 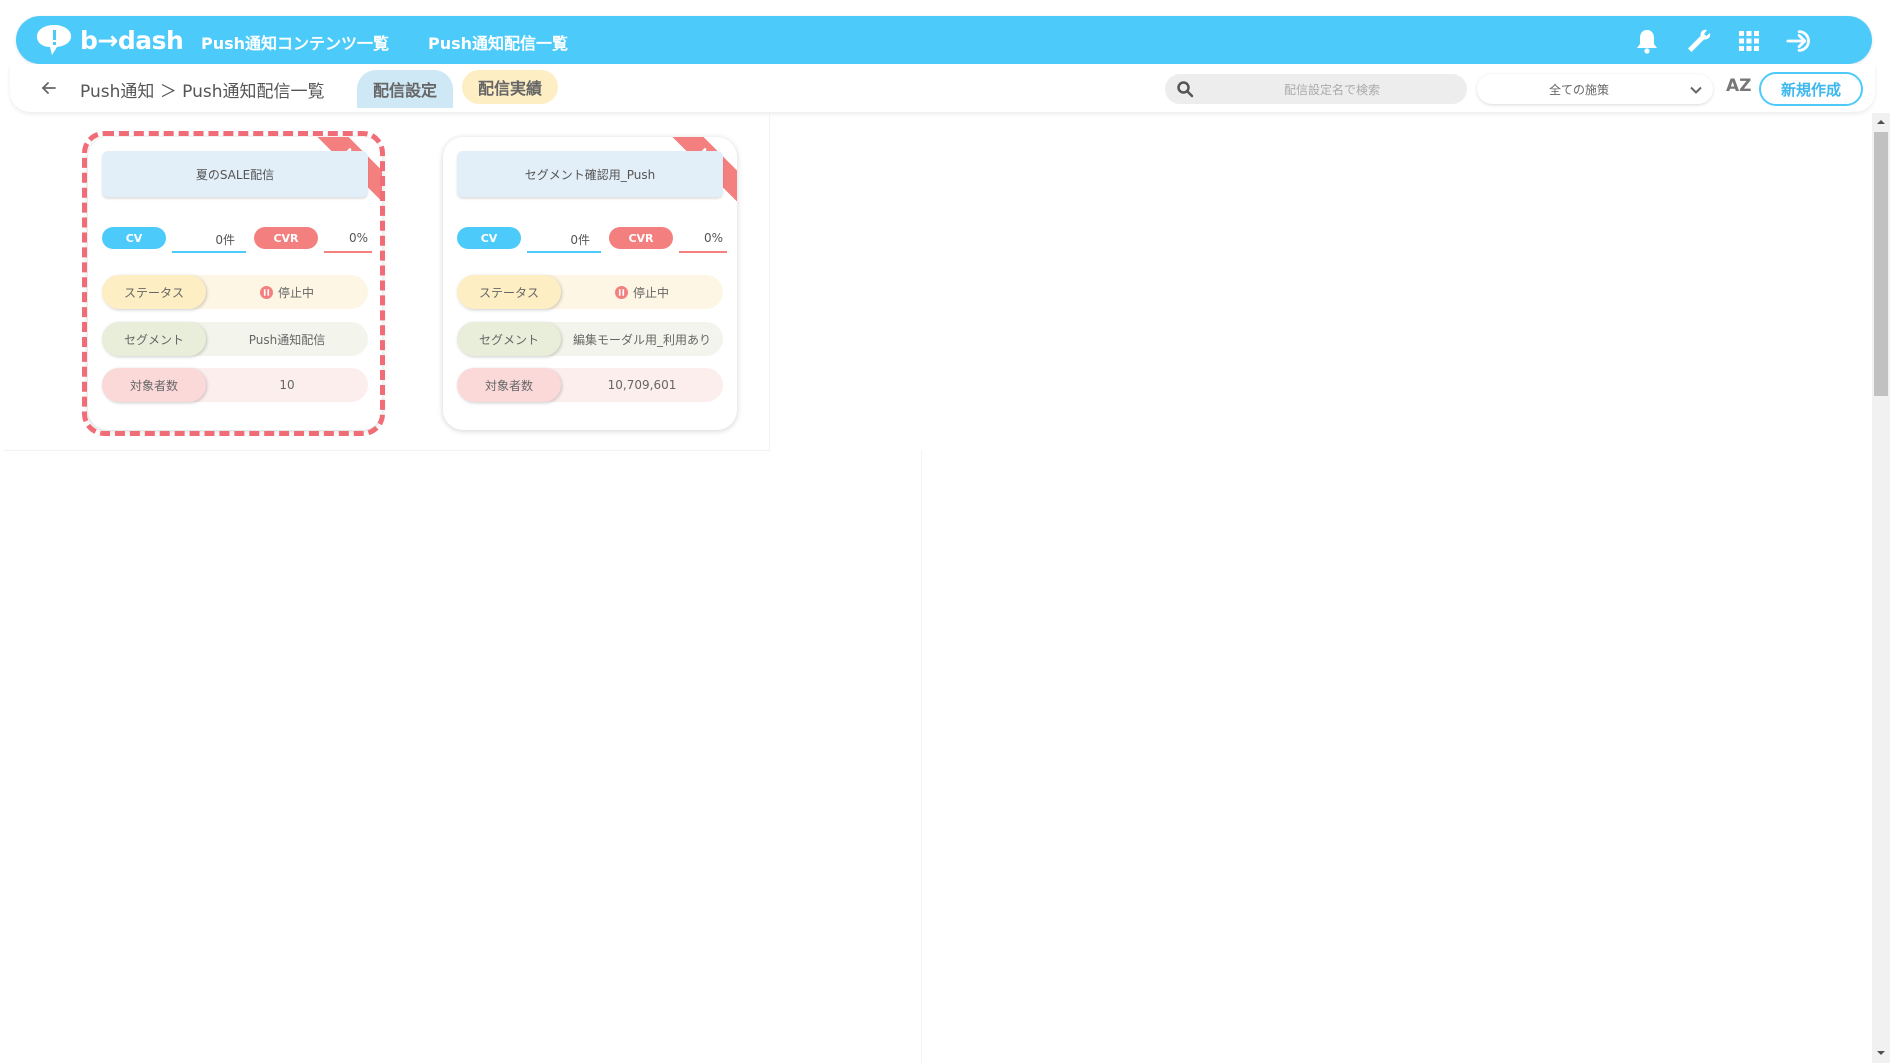 What do you see at coordinates (54, 40) in the screenshot?
I see `logo-icon` at bounding box center [54, 40].